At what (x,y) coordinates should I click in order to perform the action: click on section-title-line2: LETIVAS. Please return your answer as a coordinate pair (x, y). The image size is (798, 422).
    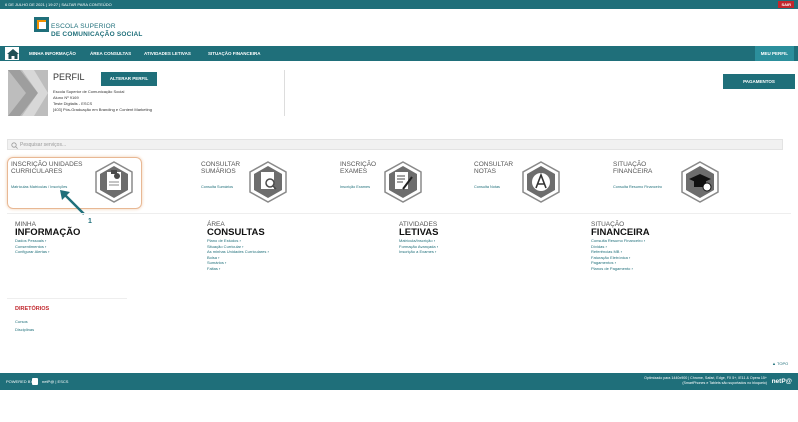
    Looking at the image, I should click on (419, 232).